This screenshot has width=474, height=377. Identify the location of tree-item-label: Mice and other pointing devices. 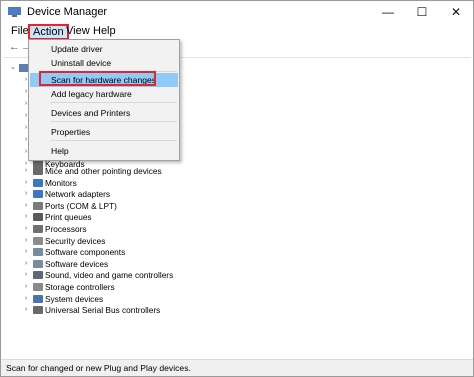
(103, 171).